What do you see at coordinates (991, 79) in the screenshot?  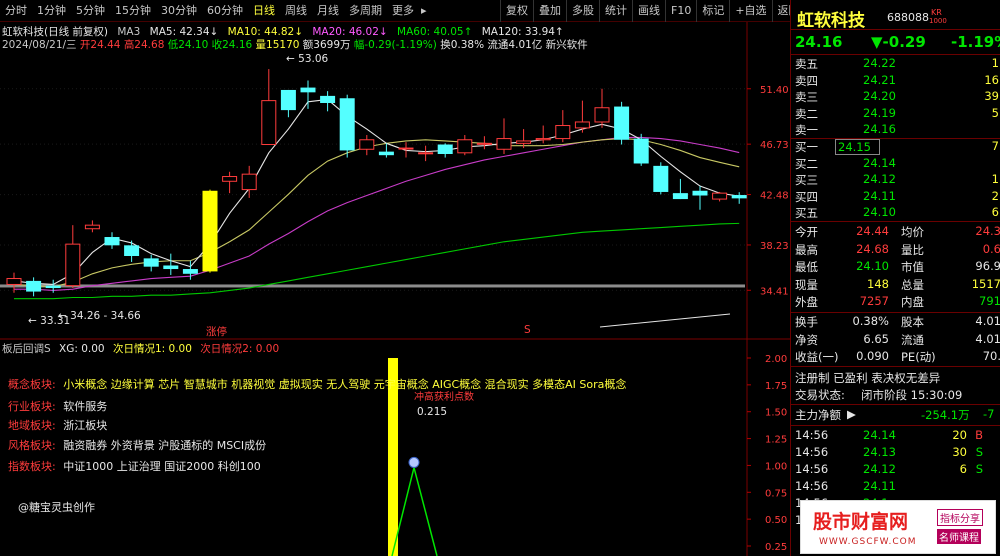 I see `ask-volume: 16` at bounding box center [991, 79].